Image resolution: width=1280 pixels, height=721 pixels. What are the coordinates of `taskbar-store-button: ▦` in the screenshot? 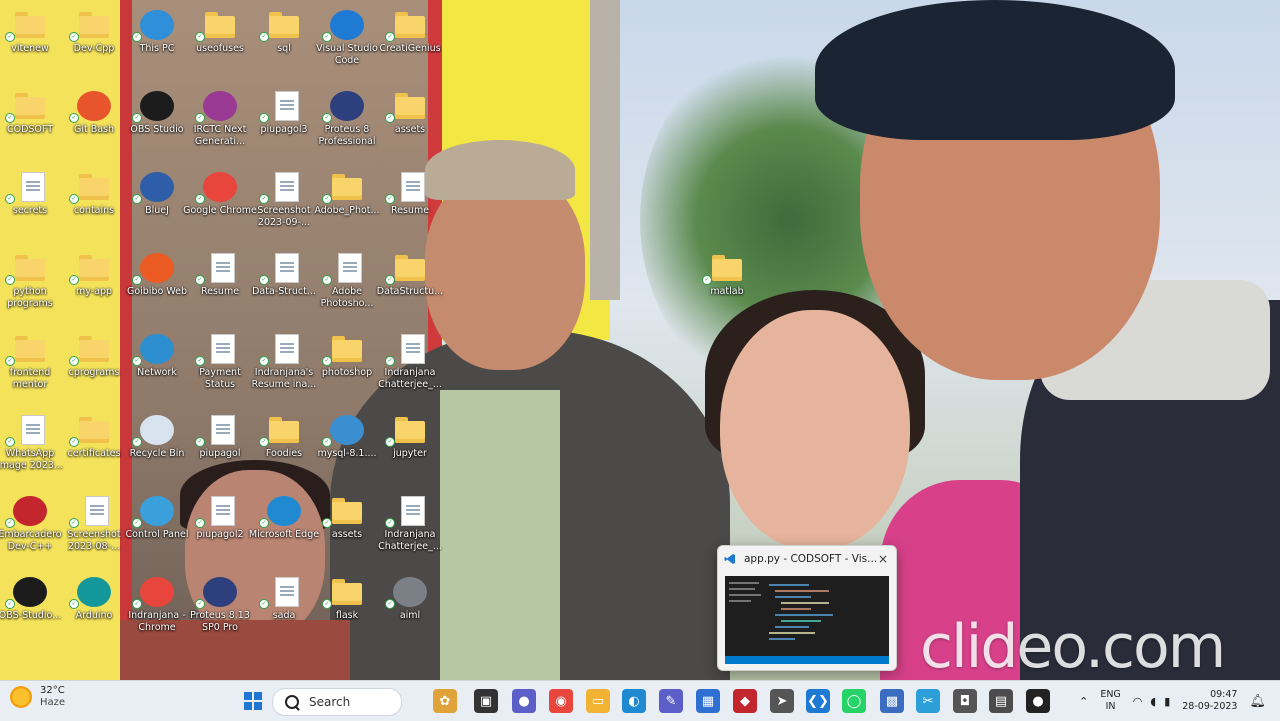 It's located at (708, 701).